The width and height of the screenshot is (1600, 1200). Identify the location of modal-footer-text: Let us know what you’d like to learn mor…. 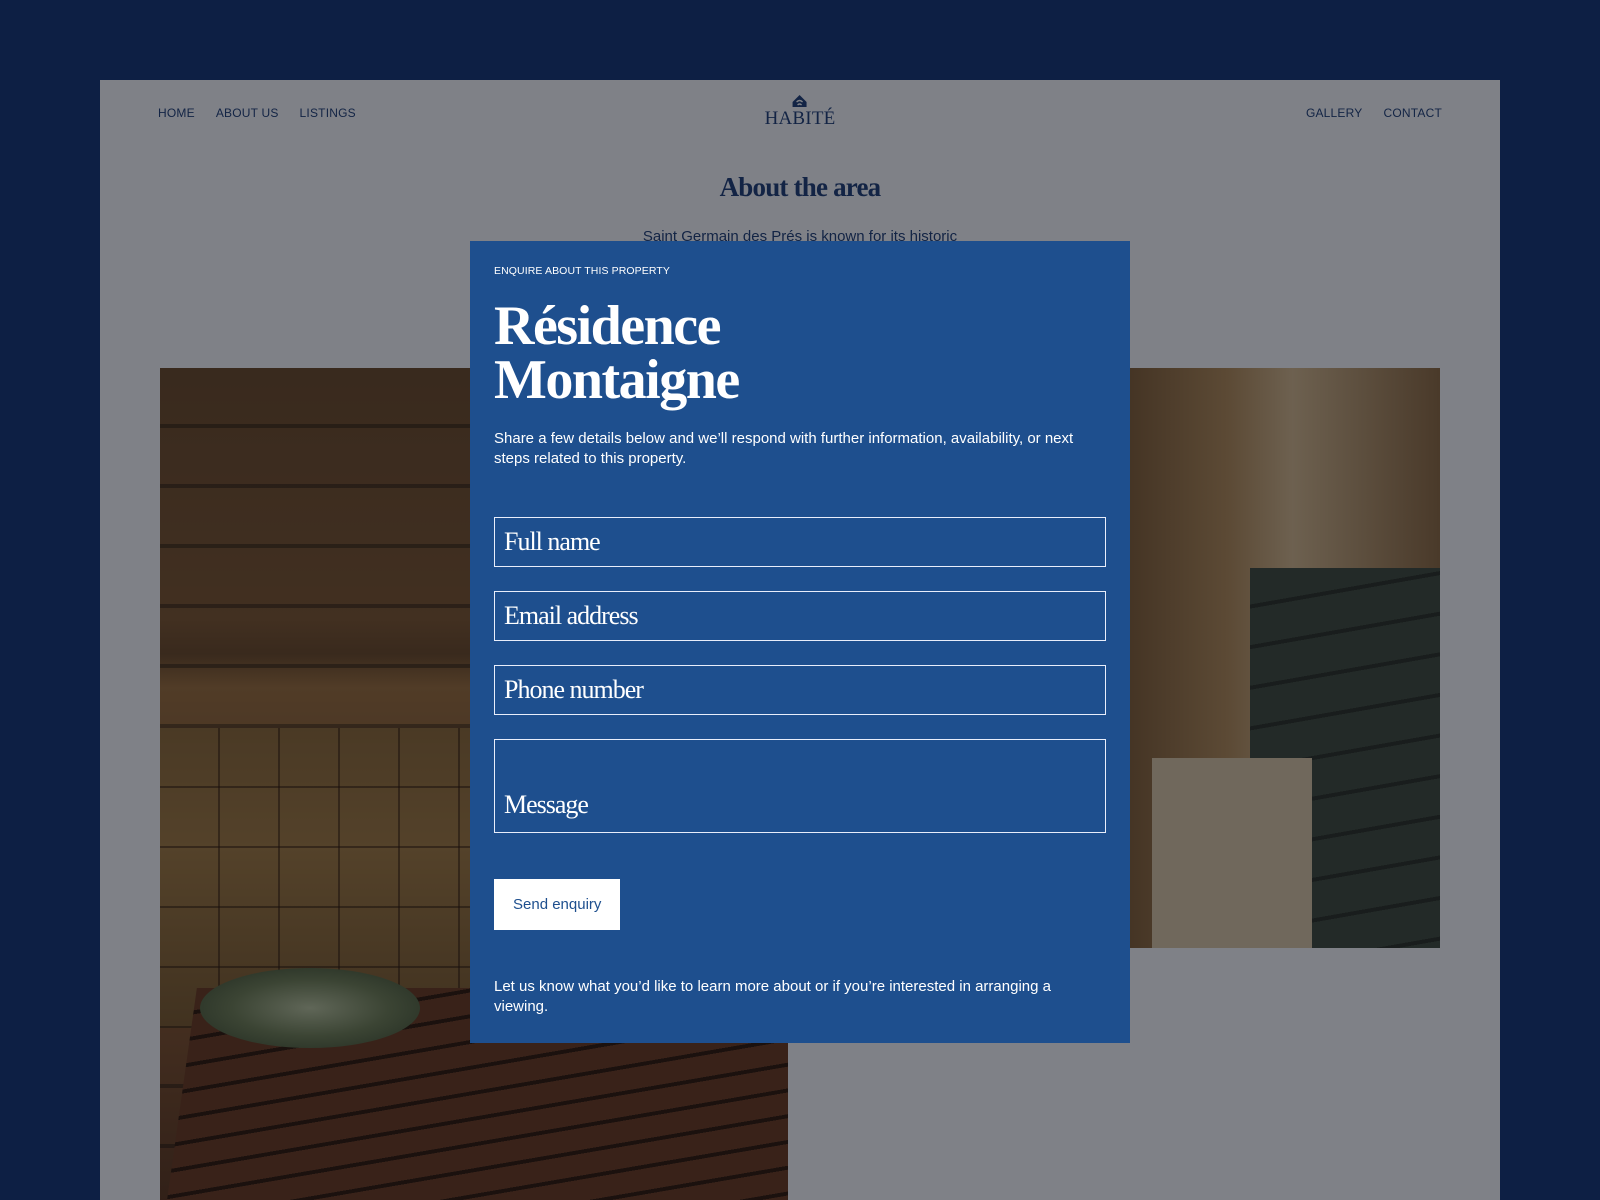
(772, 996).